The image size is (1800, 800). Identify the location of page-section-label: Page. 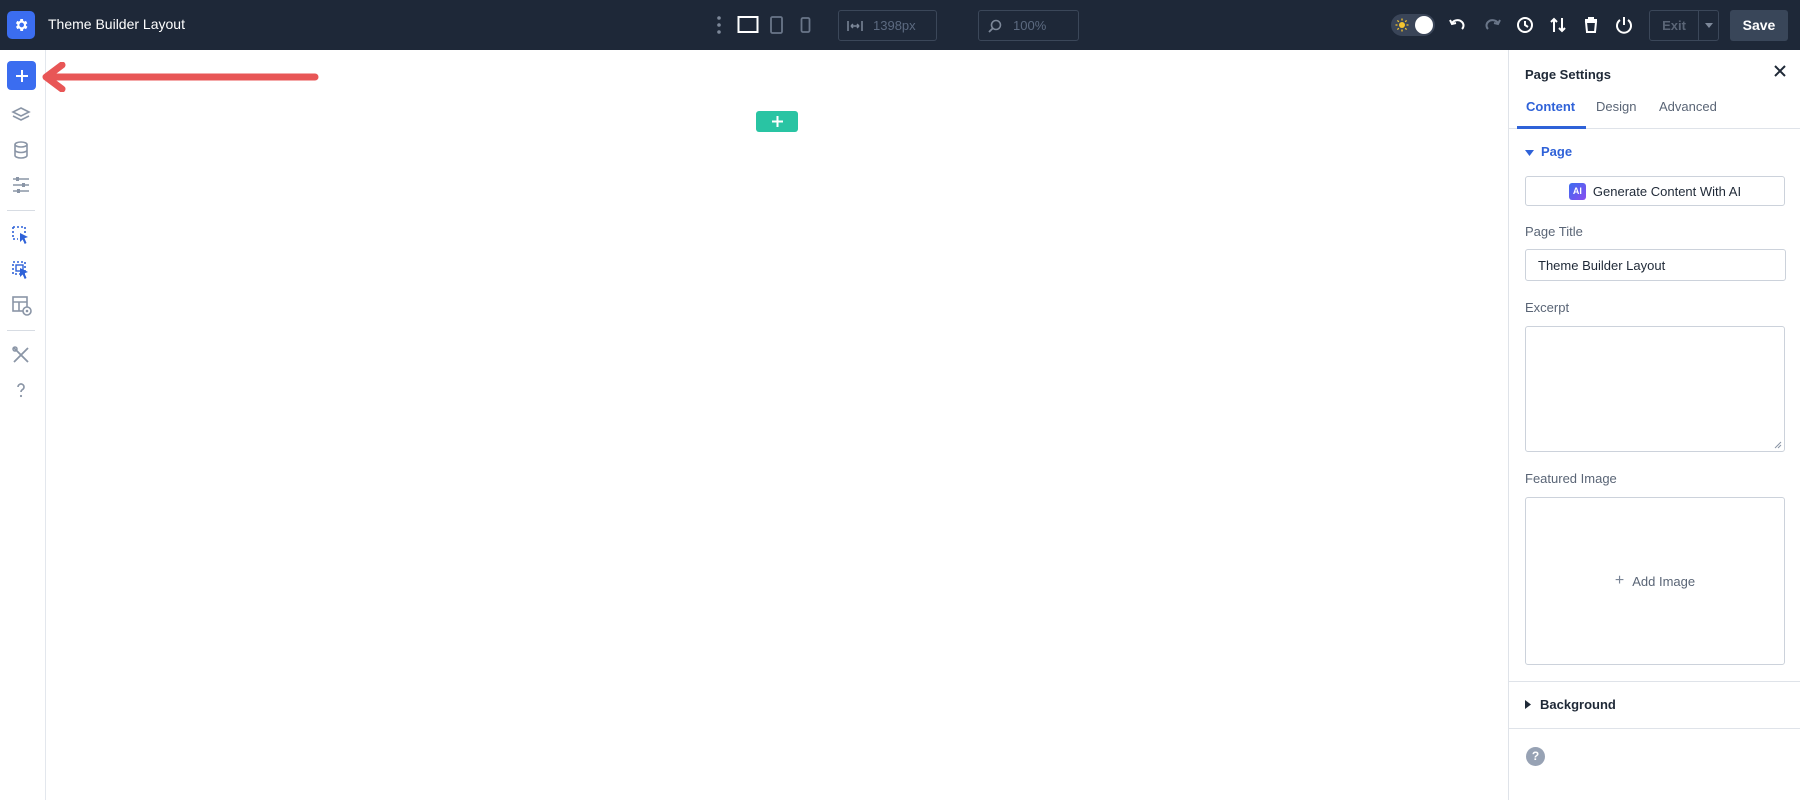
(1557, 151).